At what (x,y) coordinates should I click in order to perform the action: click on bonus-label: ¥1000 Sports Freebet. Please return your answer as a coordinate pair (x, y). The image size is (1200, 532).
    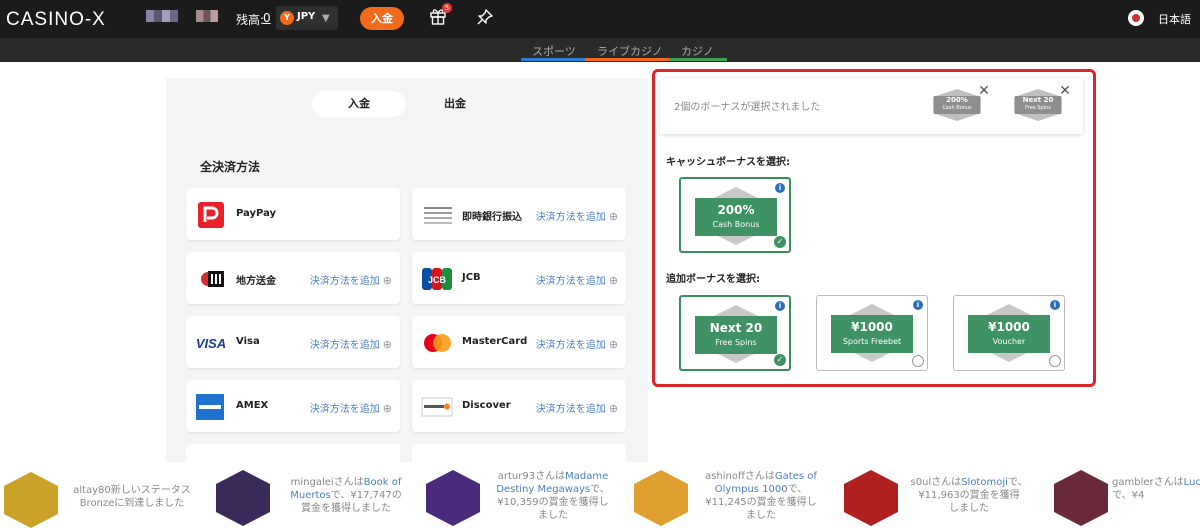
    Looking at the image, I should click on (872, 334).